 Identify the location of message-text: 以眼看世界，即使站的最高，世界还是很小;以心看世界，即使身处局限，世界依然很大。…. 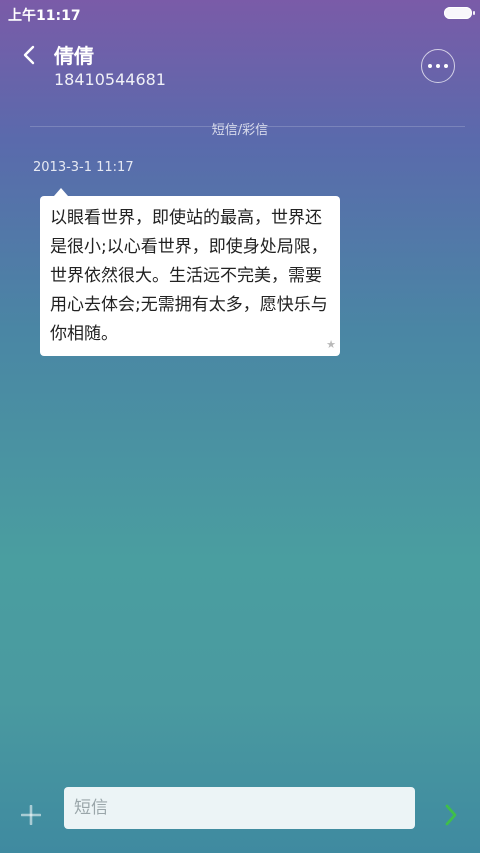
(189, 276).